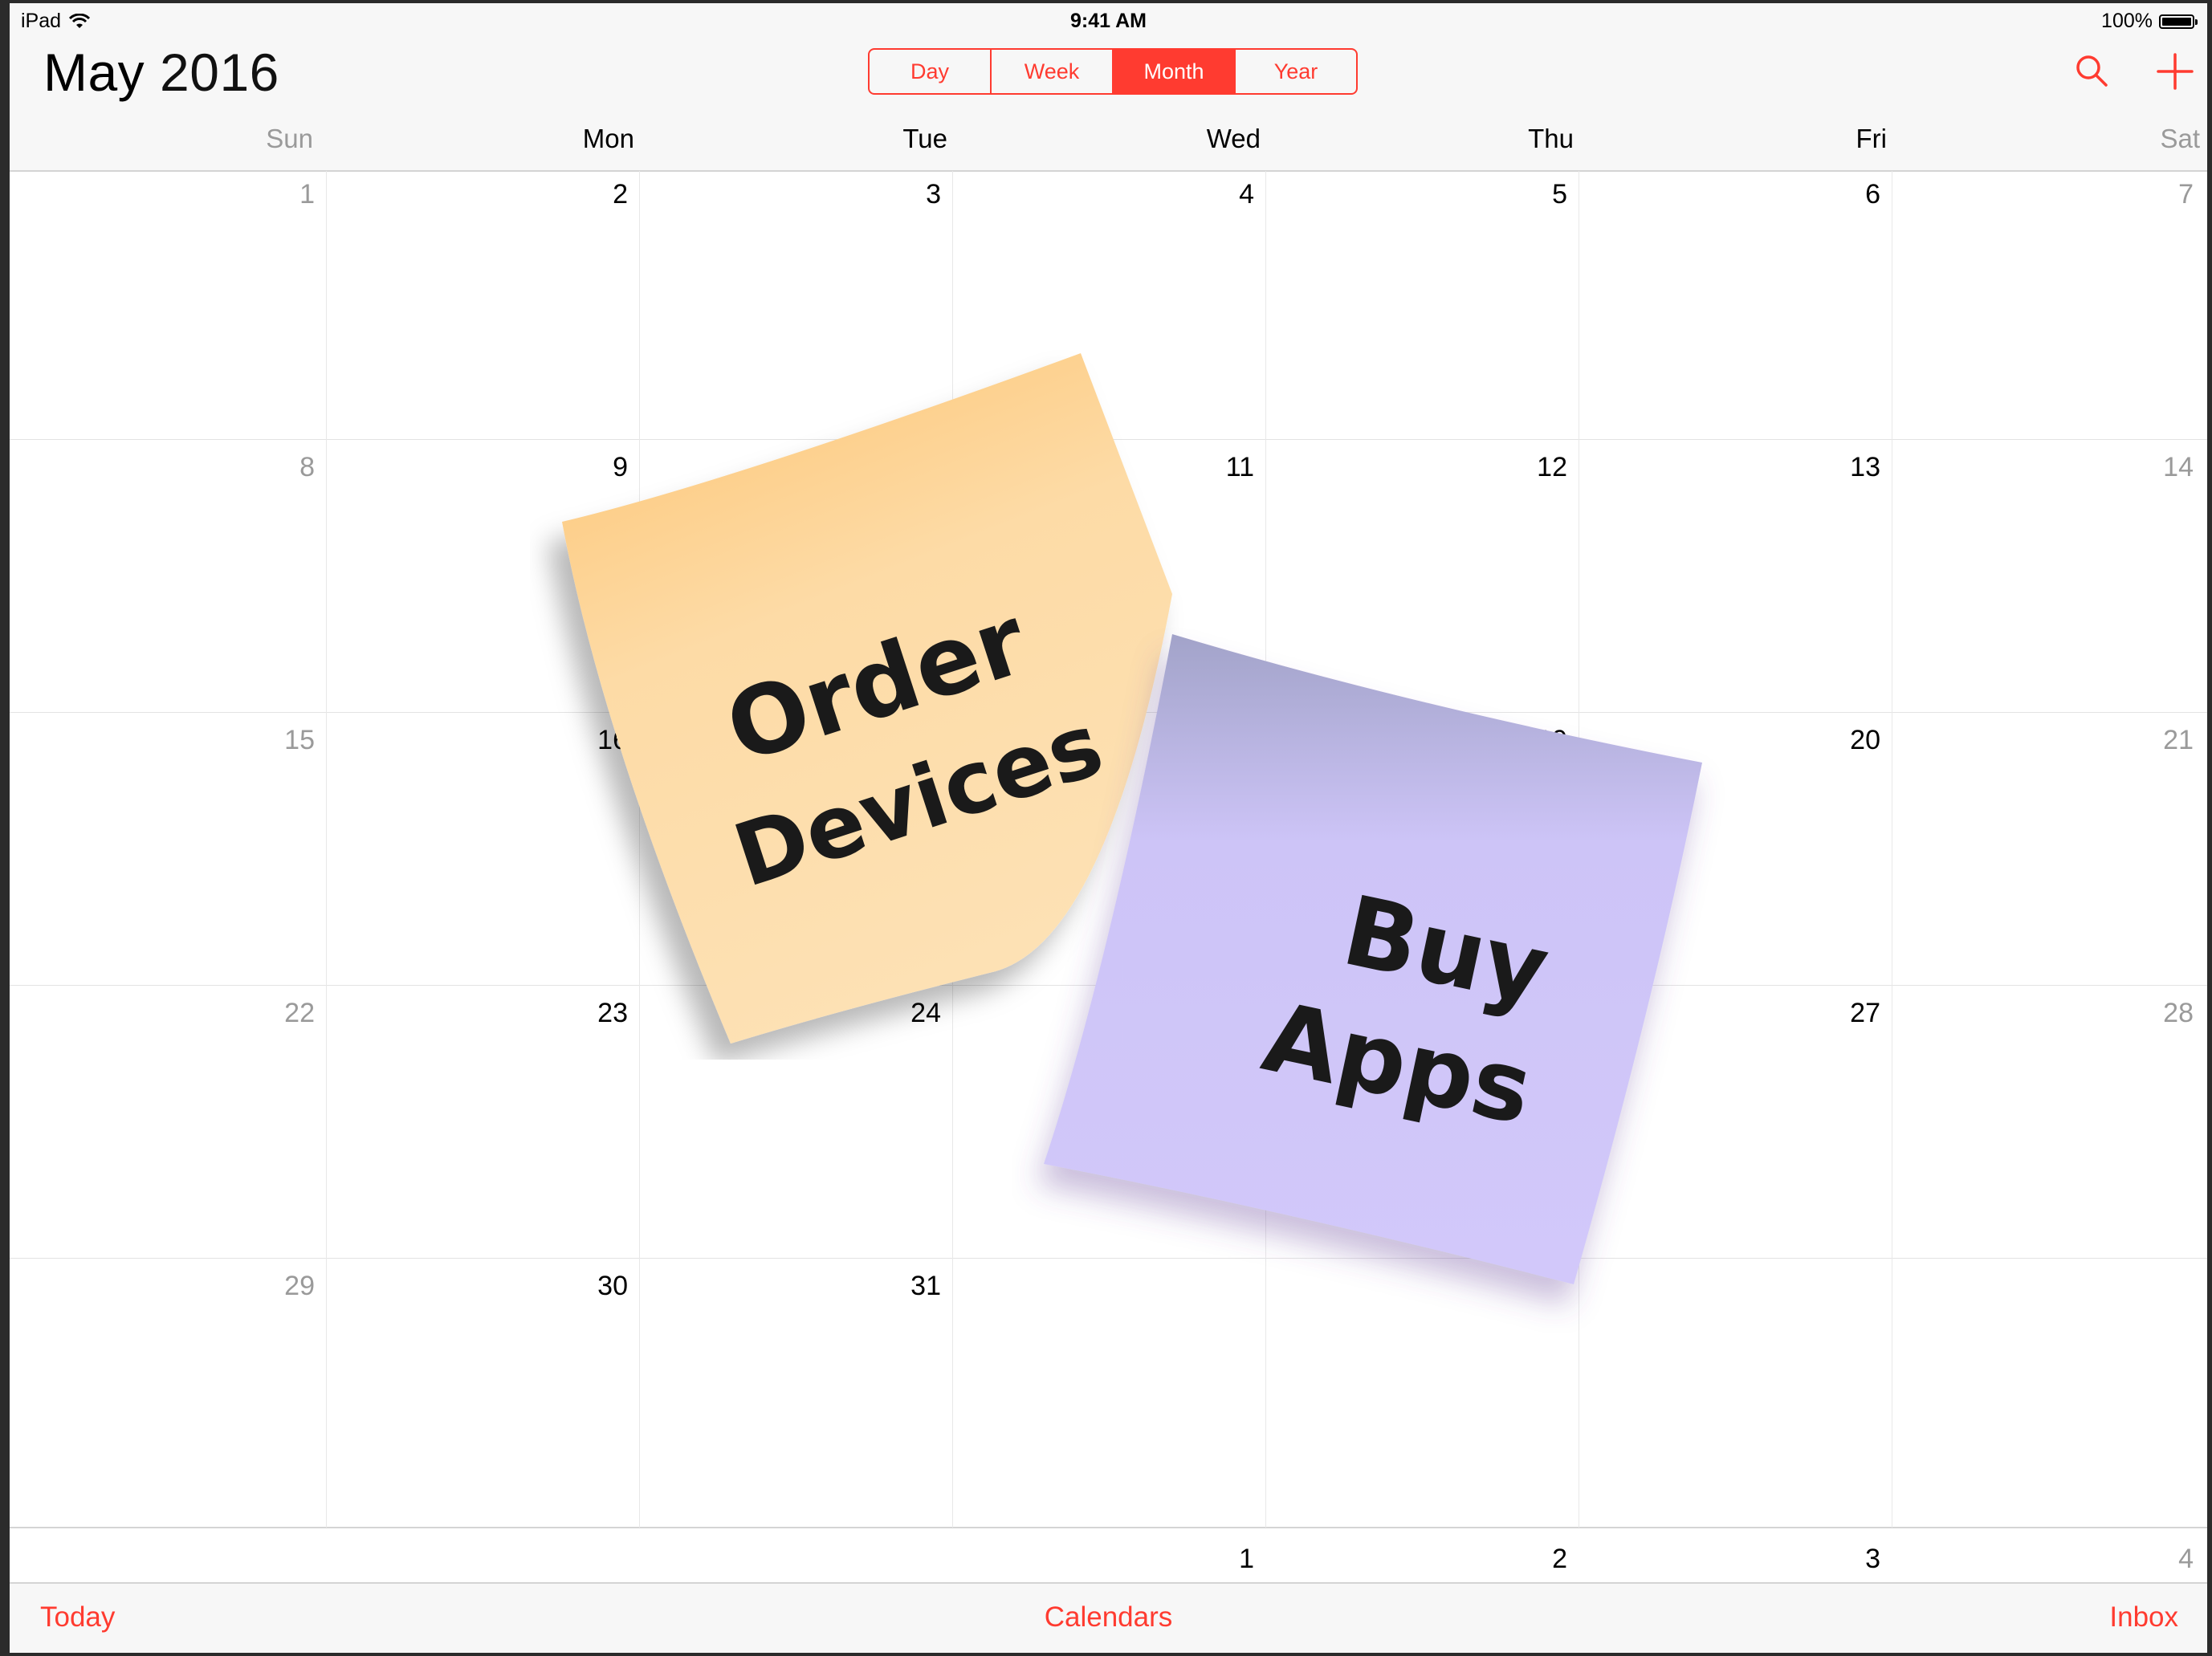  I want to click on day-cell: 22, so click(283, 1014).